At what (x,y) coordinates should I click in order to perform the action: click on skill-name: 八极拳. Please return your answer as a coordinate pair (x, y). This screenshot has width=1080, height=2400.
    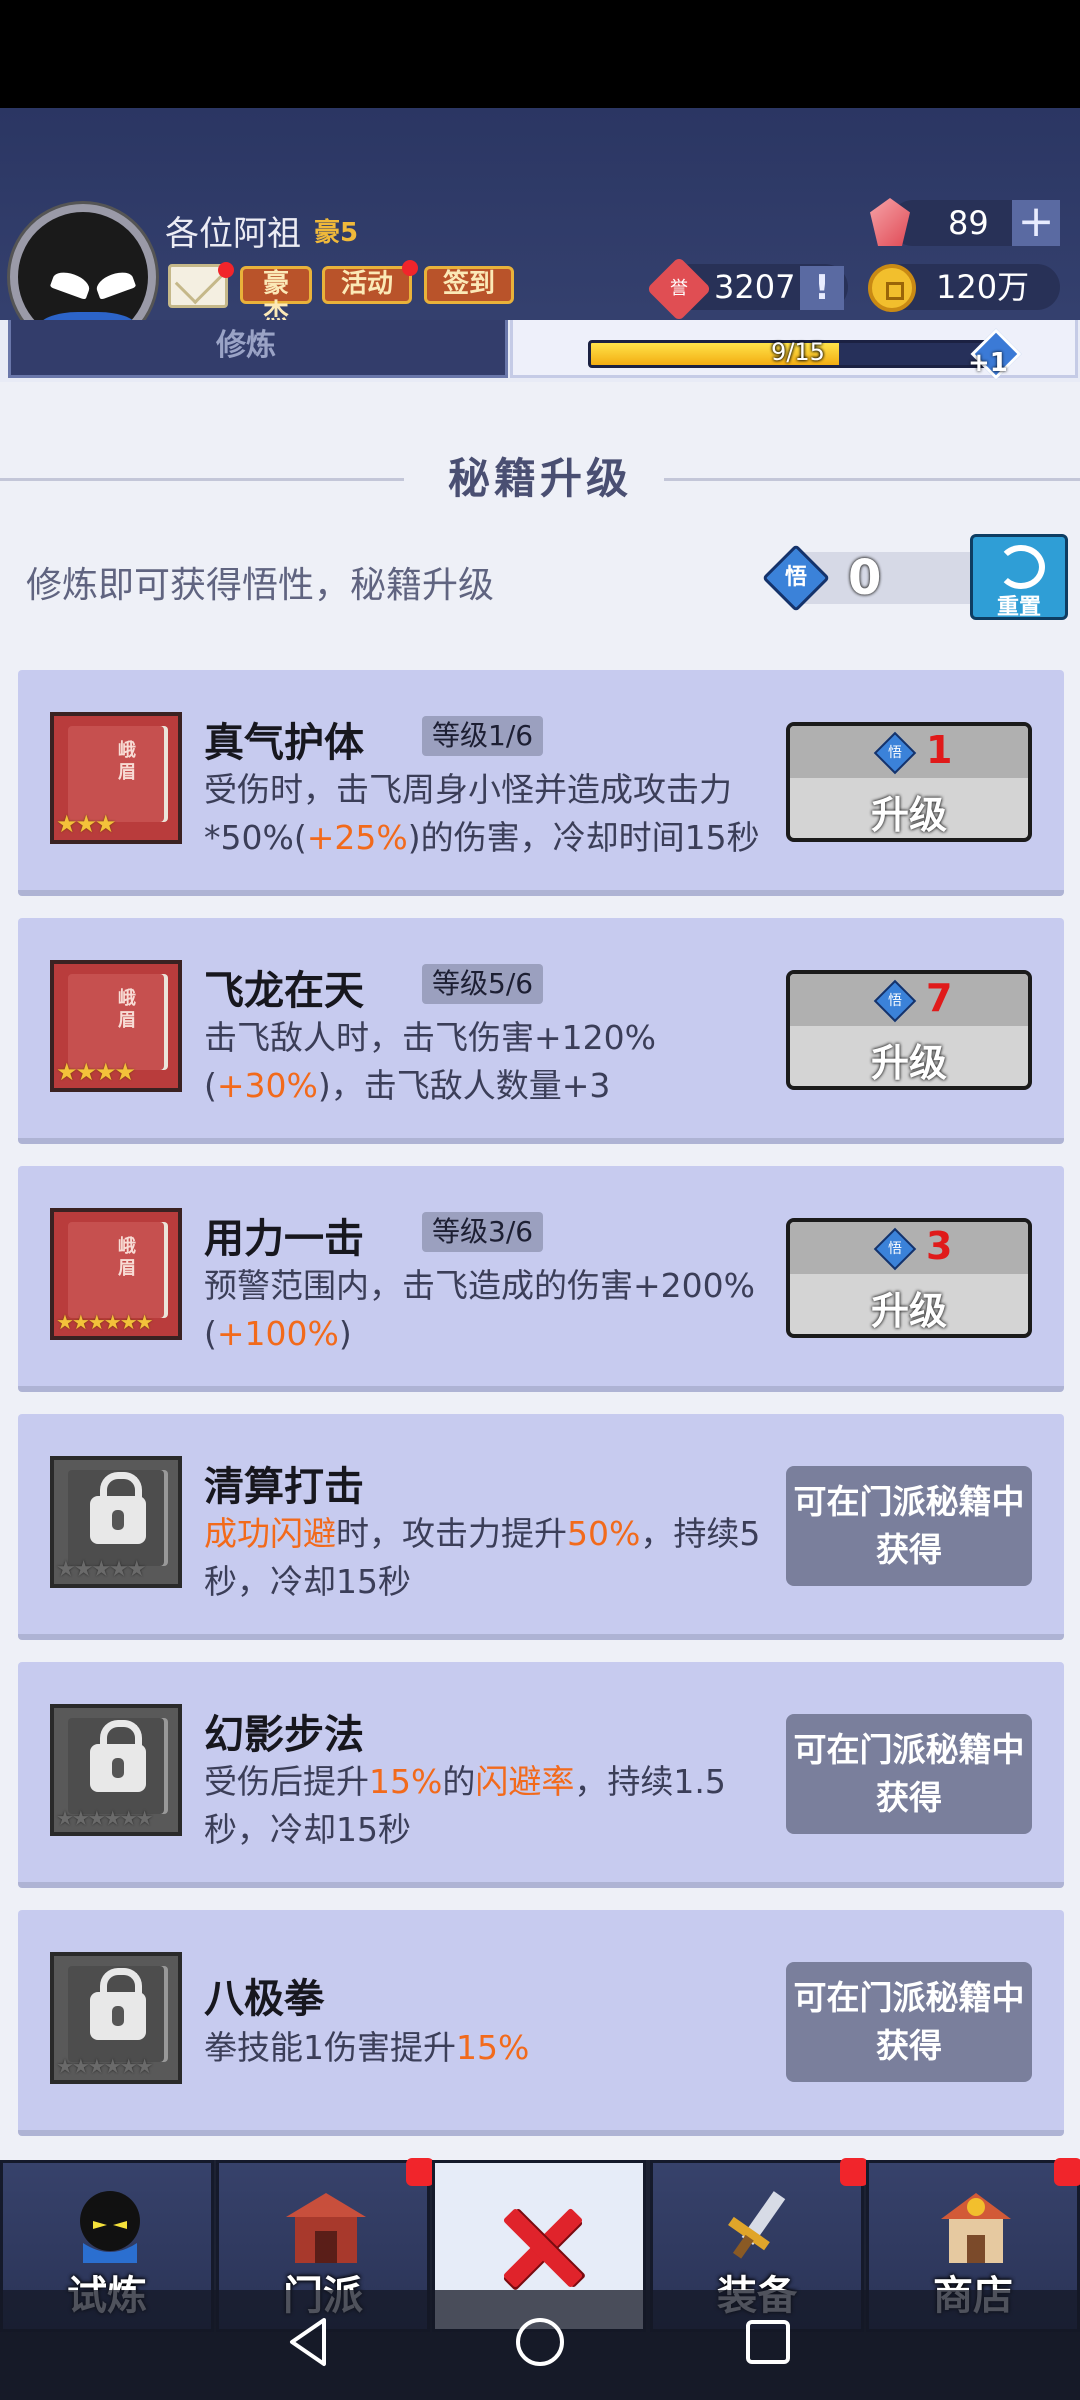
    Looking at the image, I should click on (264, 1999).